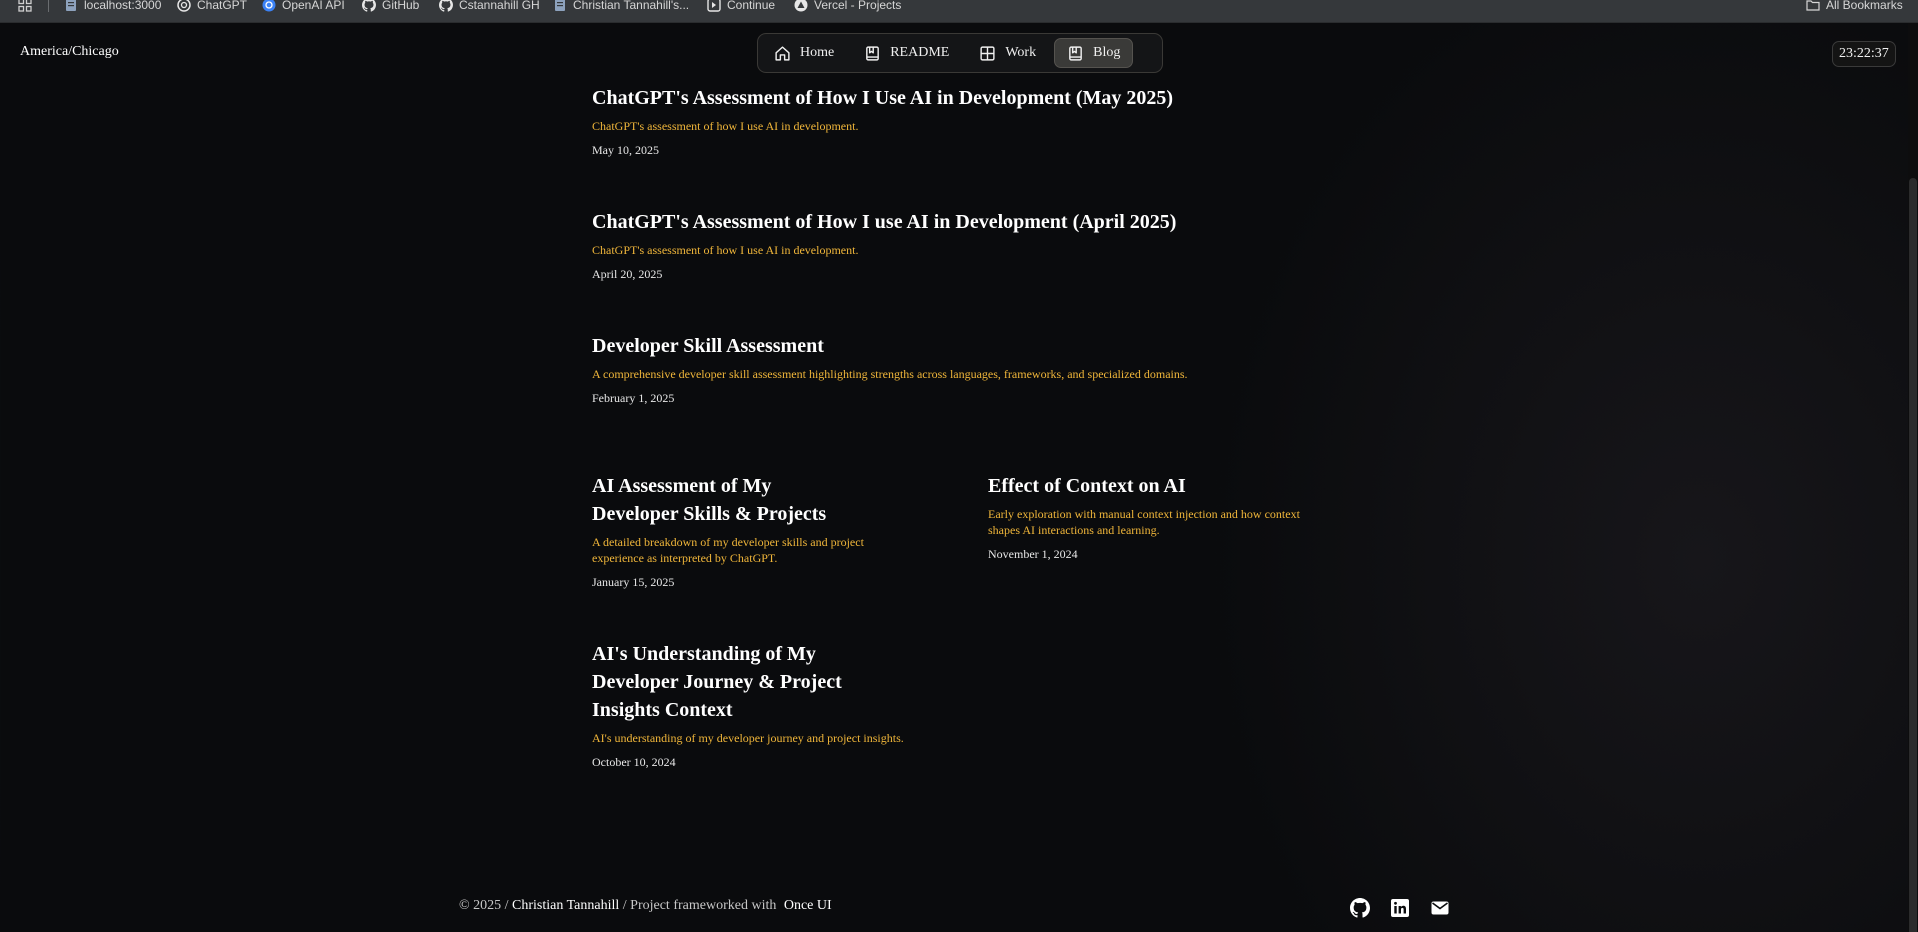  I want to click on scrollbar-thumb, so click(1913, 555).